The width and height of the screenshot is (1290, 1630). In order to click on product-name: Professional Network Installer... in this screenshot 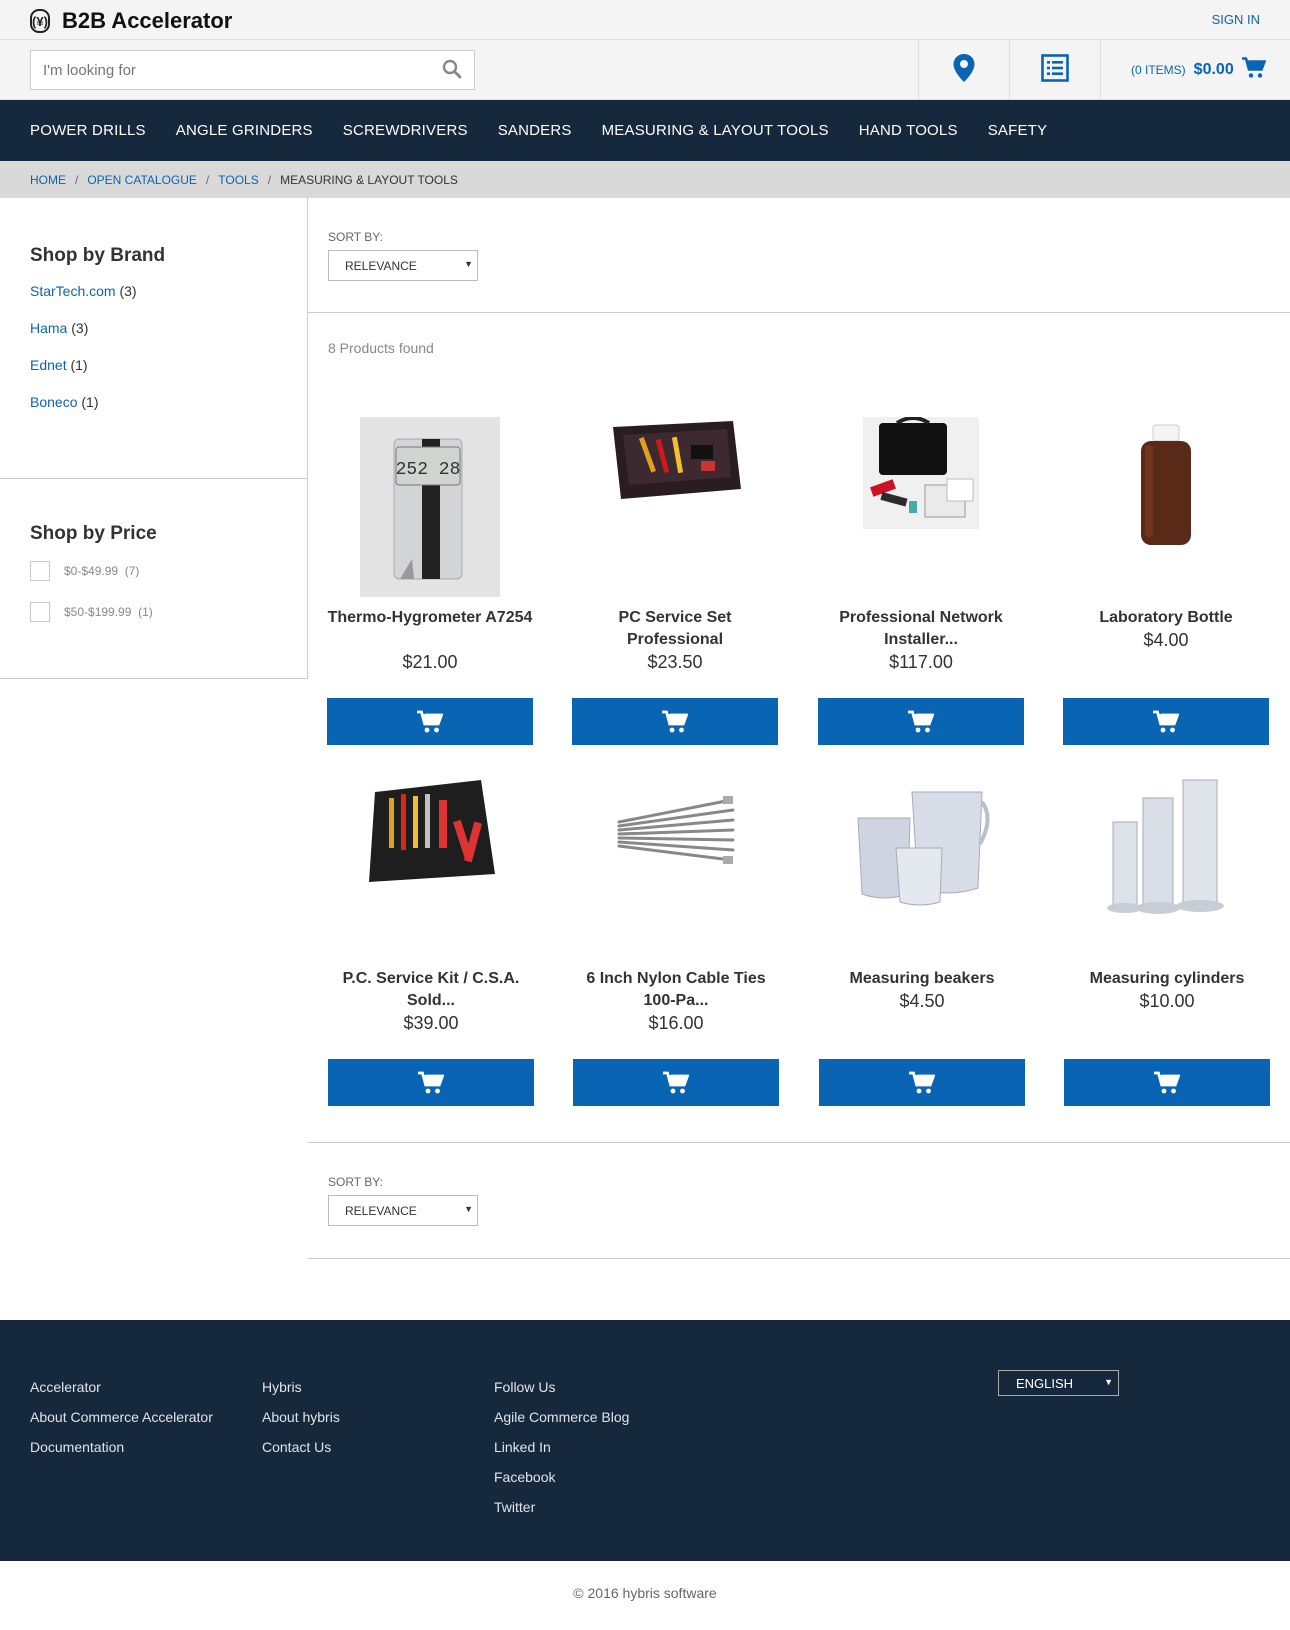, I will do `click(921, 629)`.